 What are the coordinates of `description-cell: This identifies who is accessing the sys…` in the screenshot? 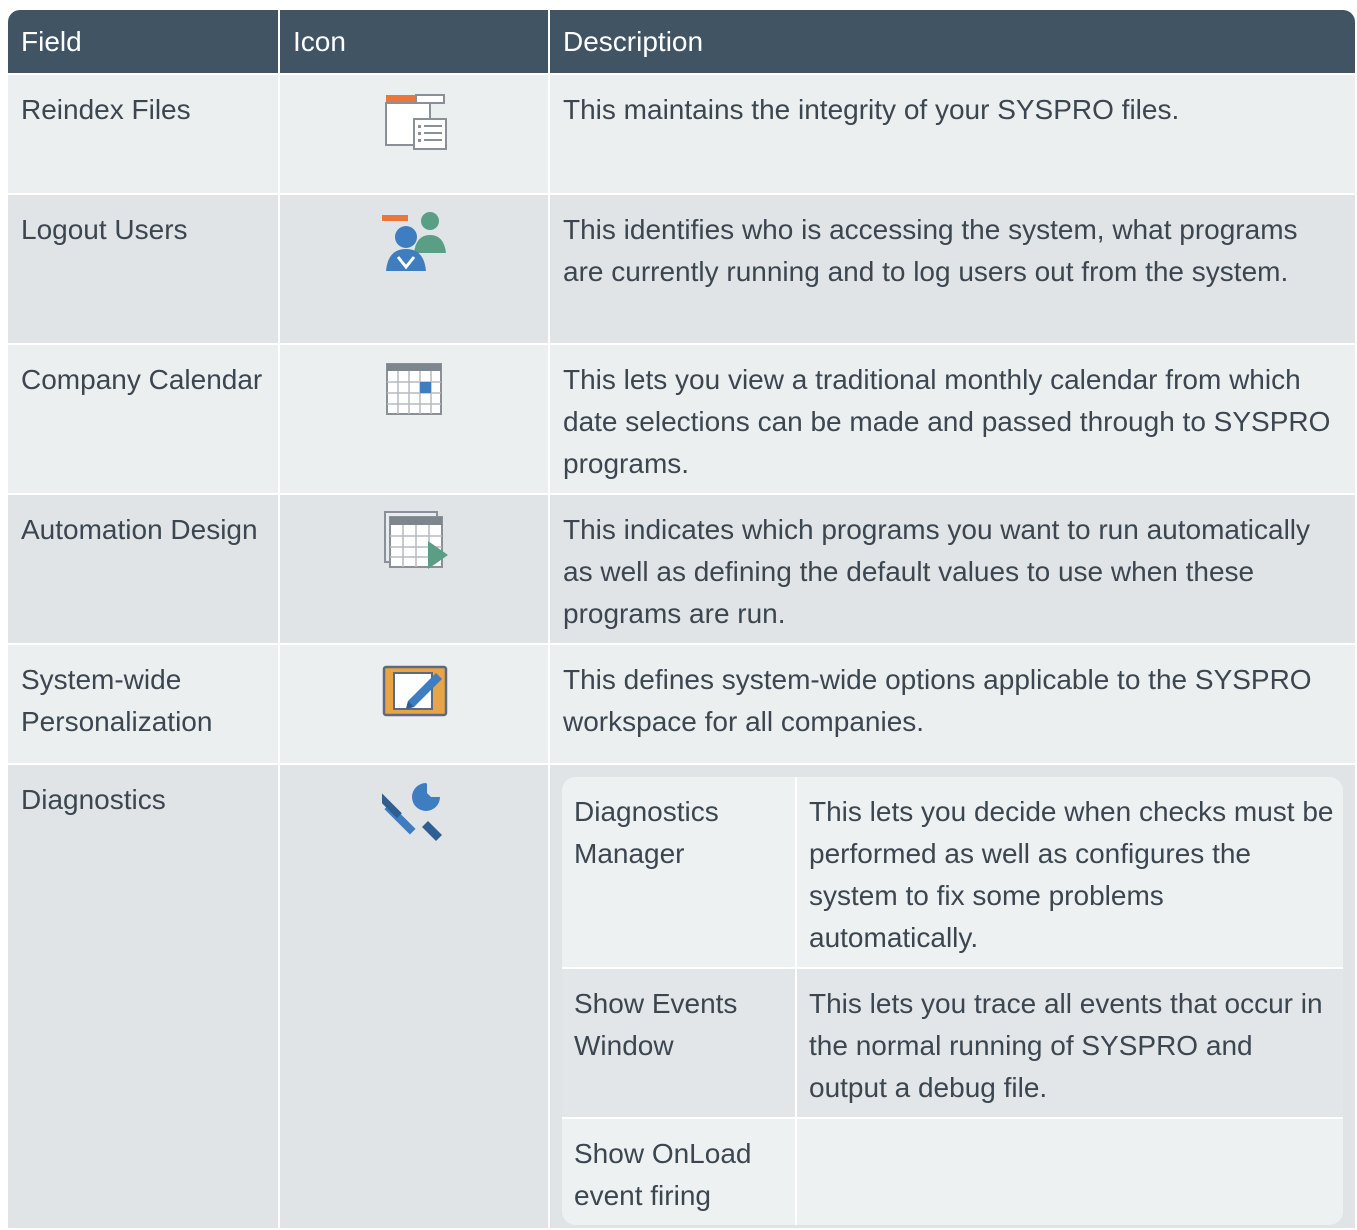 It's located at (951, 269).